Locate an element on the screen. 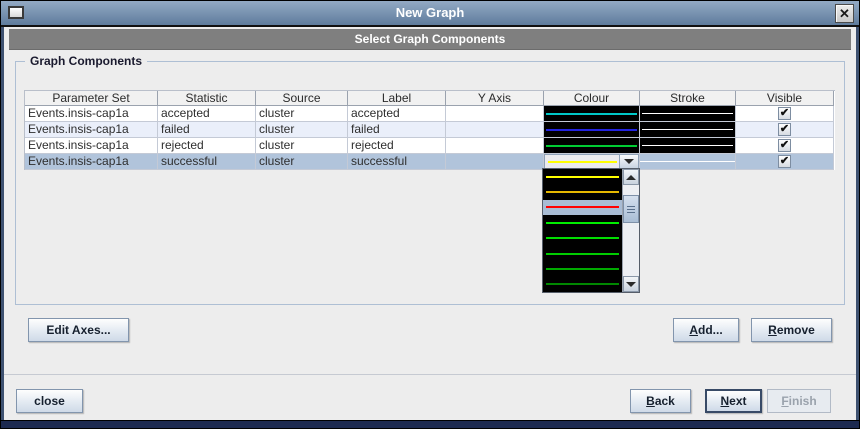  dropdown-scrollbar is located at coordinates (630, 230).